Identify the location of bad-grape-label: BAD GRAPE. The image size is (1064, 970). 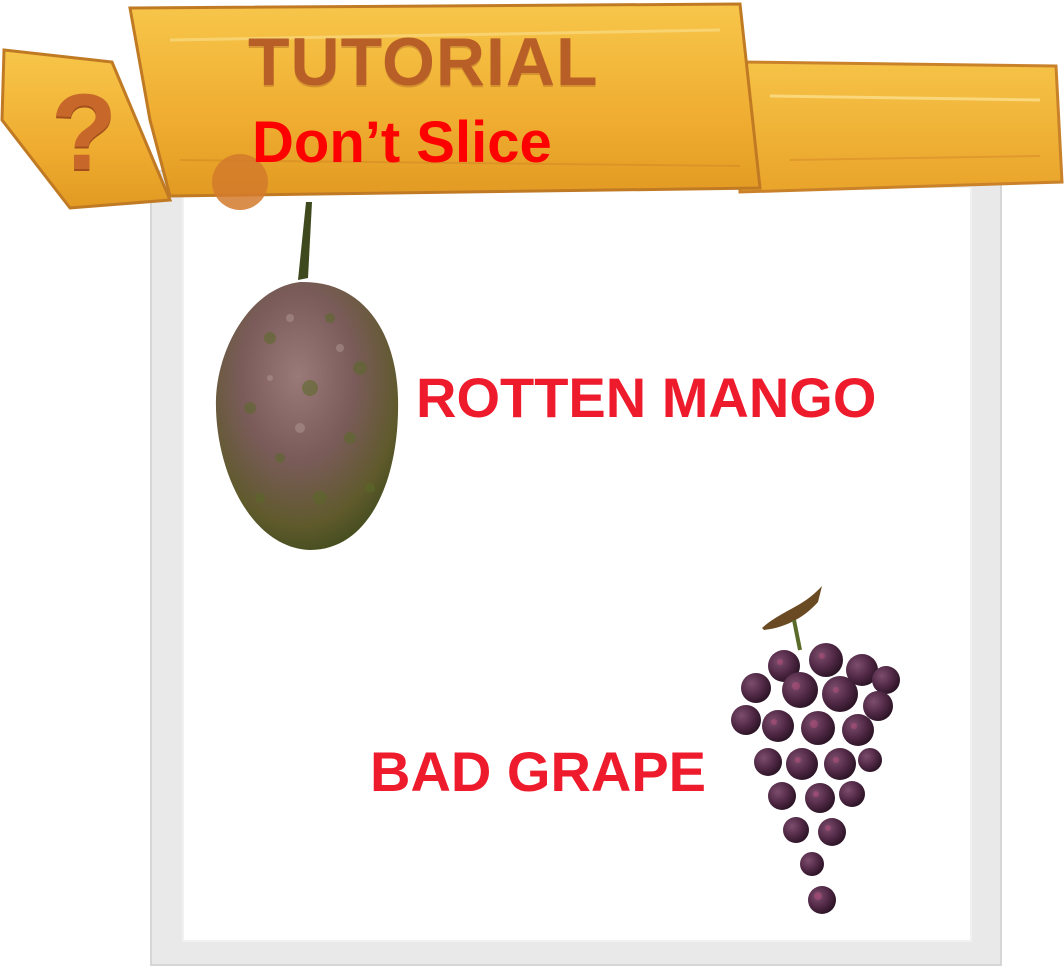
(538, 771).